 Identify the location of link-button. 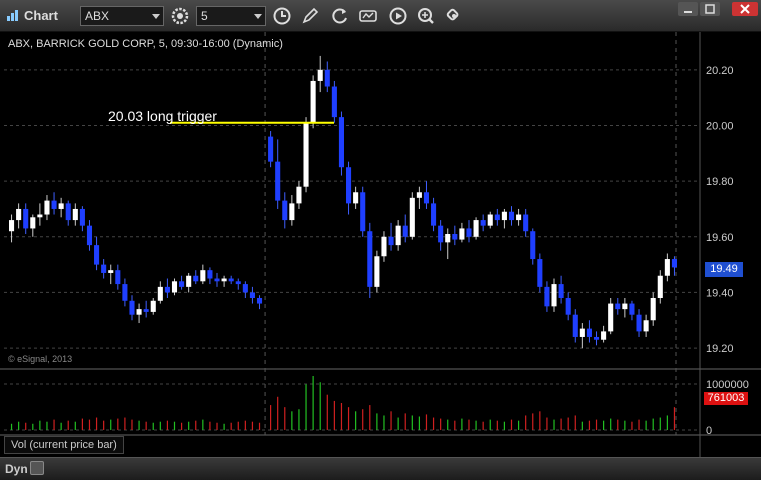
(454, 16).